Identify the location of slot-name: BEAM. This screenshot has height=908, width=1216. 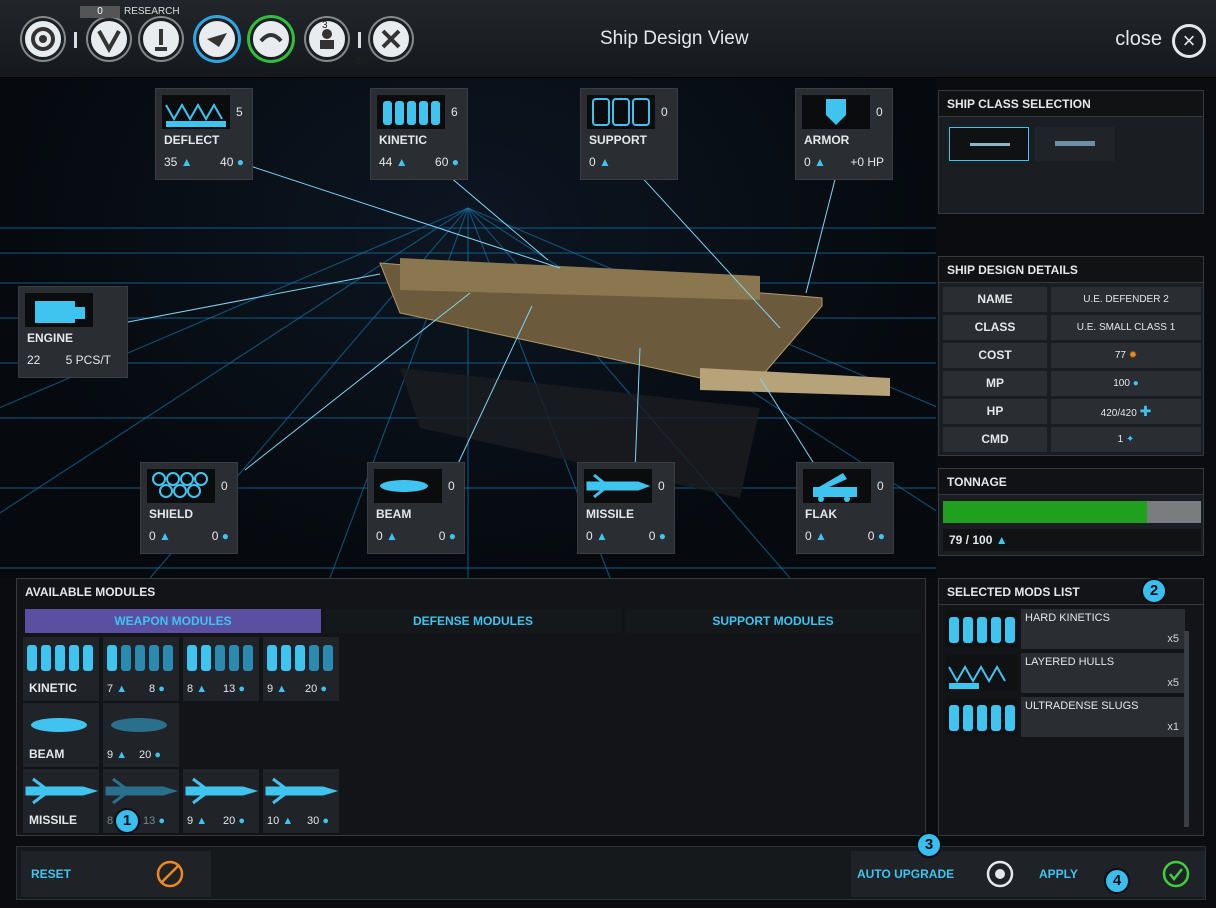
(394, 514).